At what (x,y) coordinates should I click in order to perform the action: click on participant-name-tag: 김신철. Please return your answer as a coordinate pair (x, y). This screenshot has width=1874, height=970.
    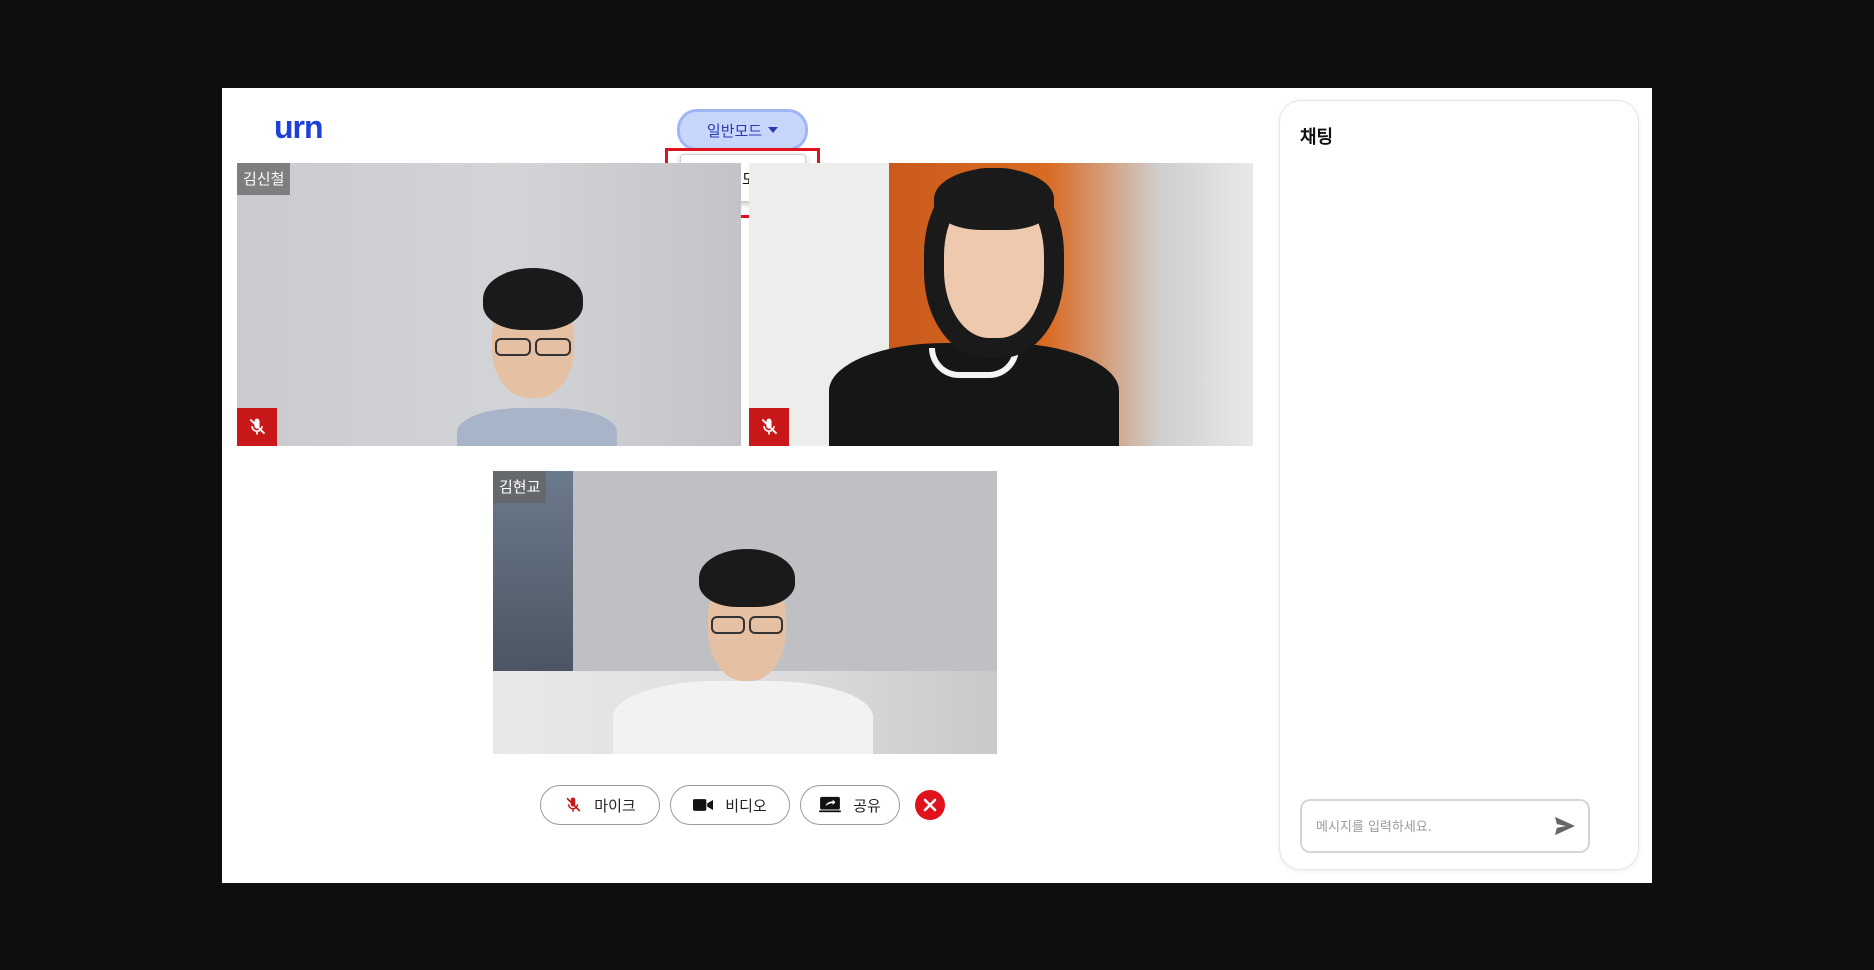
    Looking at the image, I should click on (264, 179).